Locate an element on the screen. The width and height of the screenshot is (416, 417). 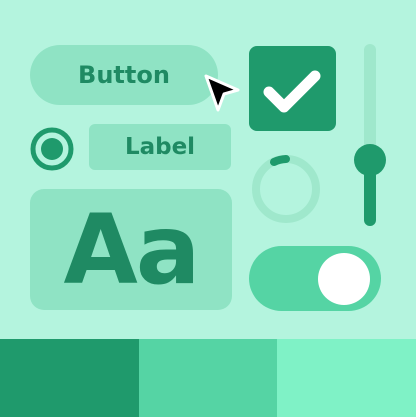
typography-sample: Aa is located at coordinates (131, 249).